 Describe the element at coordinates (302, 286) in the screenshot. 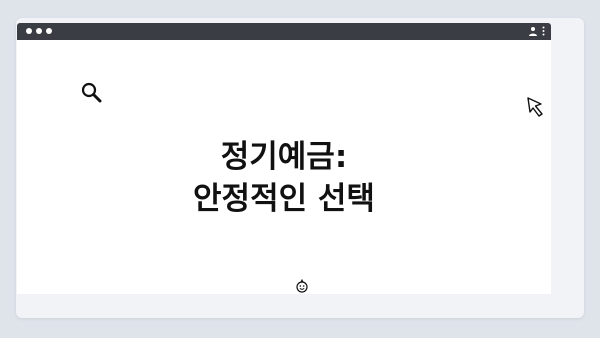

I see `smile-icon` at that location.